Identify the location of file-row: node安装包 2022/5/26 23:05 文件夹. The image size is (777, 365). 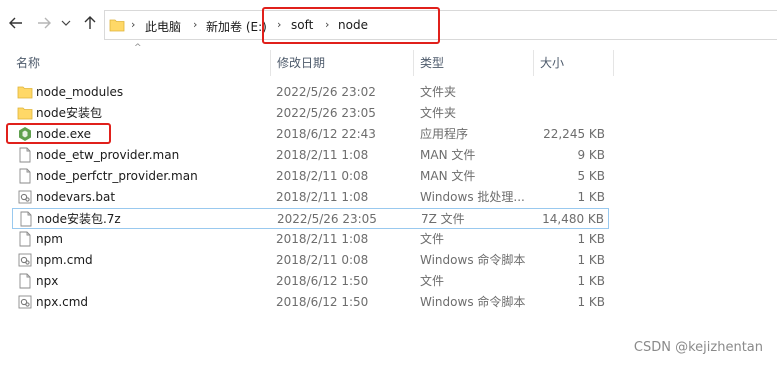
(310, 113).